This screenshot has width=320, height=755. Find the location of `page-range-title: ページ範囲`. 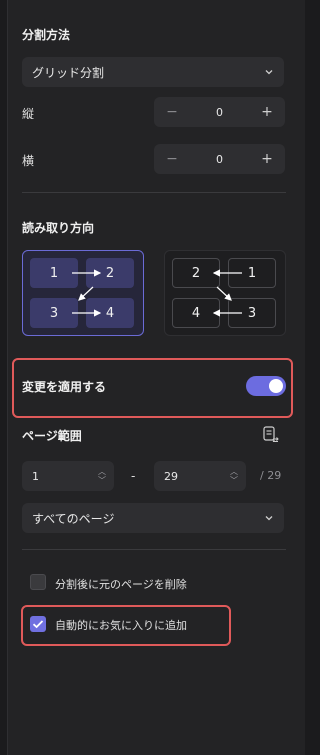

page-range-title: ページ範囲 is located at coordinates (52, 436).